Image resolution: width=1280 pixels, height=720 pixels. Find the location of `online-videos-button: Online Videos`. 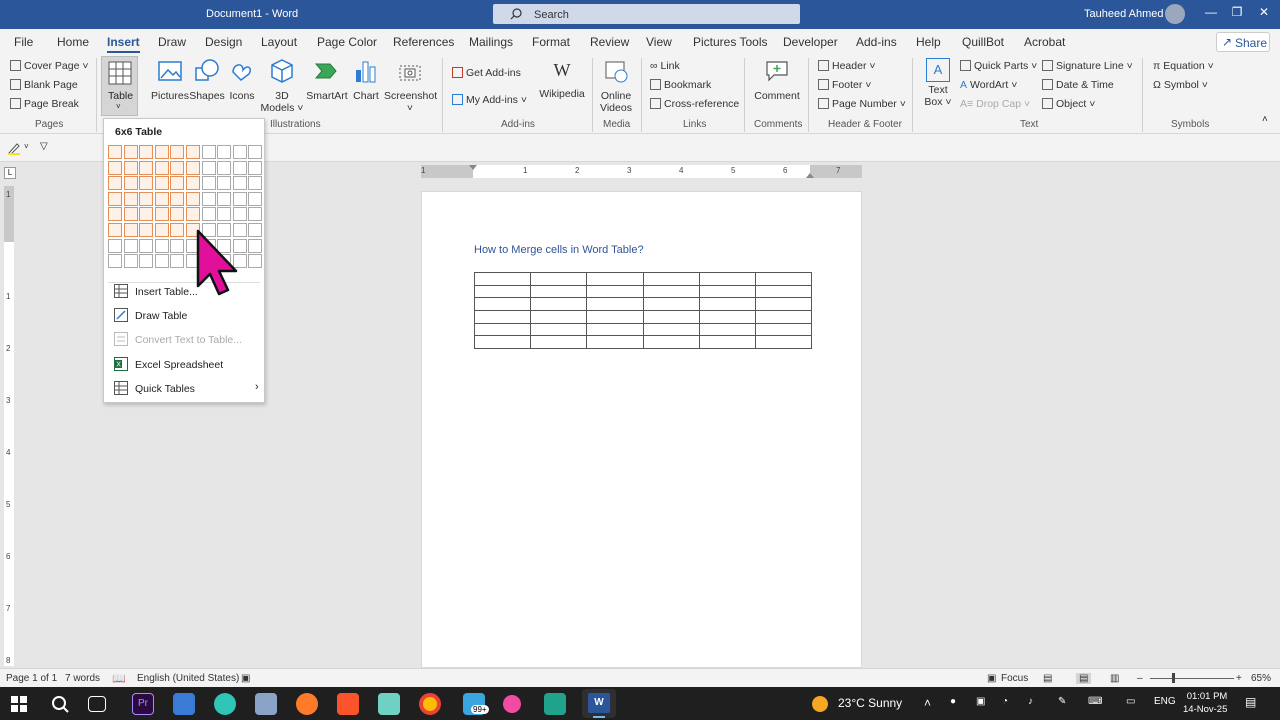

online-videos-button: Online Videos is located at coordinates (616, 86).